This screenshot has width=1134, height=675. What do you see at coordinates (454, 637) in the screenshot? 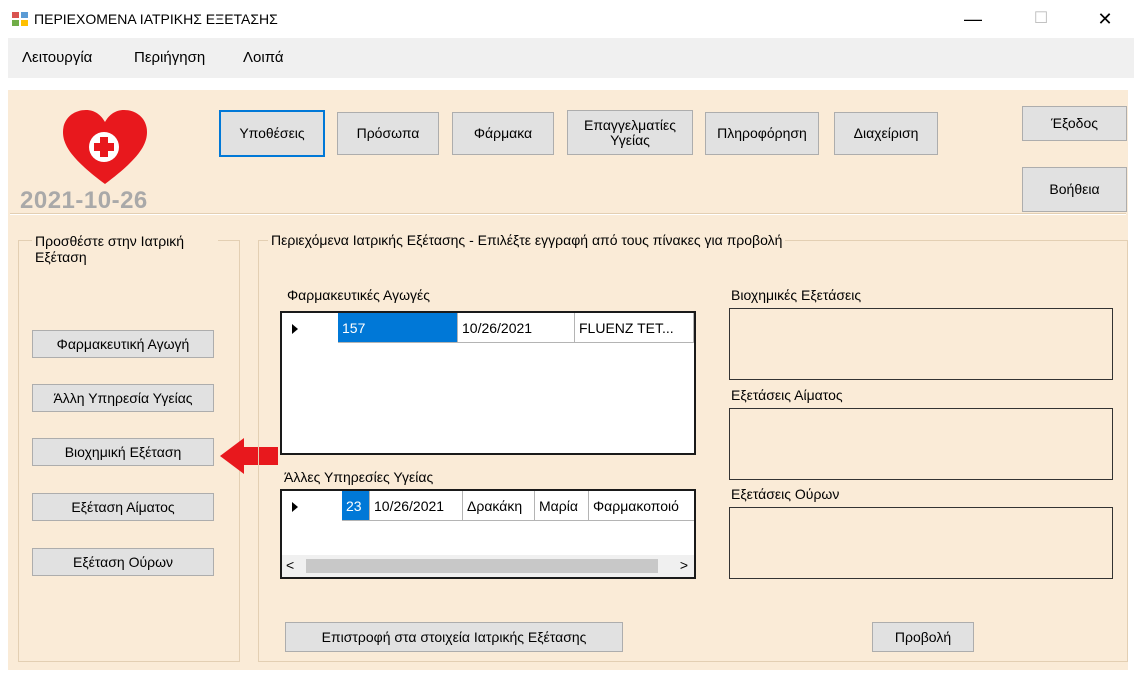
I see `back-to-exam-button: Επιστροφή στα στοιχεία Ιατρικής Εξέτασης` at bounding box center [454, 637].